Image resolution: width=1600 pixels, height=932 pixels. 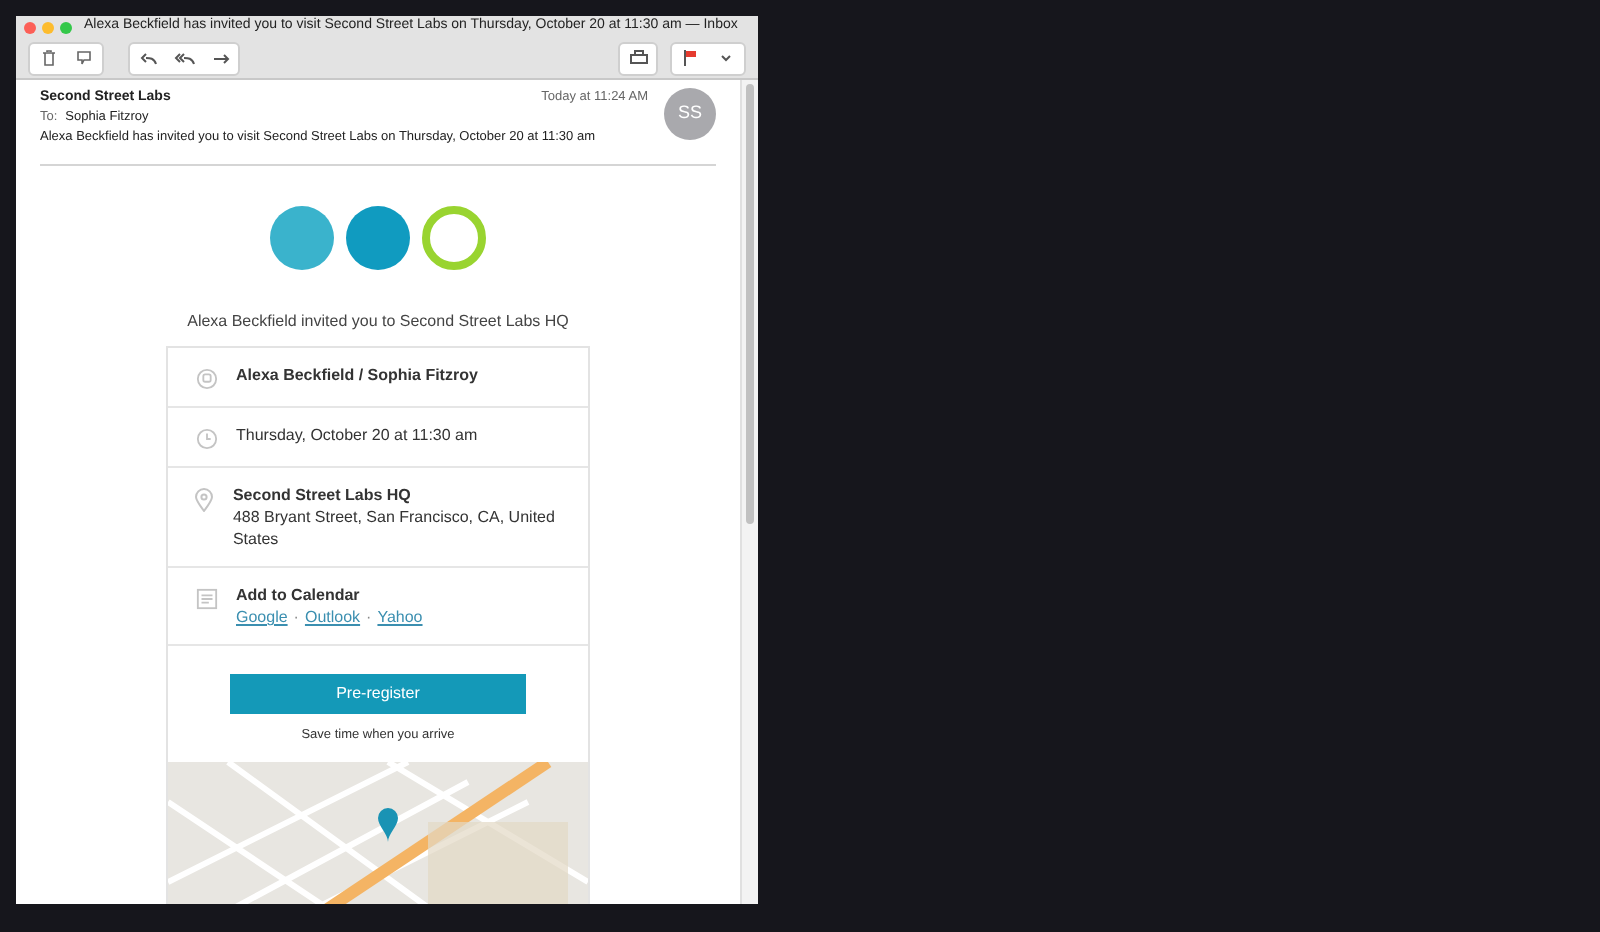 What do you see at coordinates (204, 500) in the screenshot?
I see `map-pin-icon` at bounding box center [204, 500].